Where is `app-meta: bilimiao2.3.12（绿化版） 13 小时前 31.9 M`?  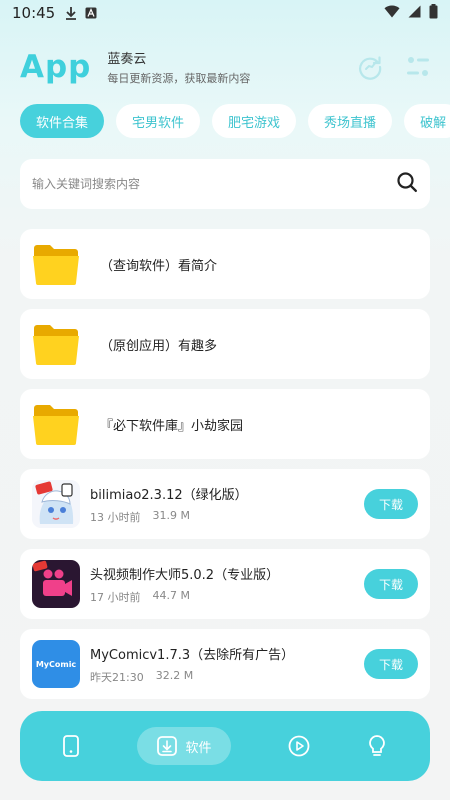
app-meta: bilimiao2.3.12（绿化版） 13 小时前 31.9 M is located at coordinates (227, 504).